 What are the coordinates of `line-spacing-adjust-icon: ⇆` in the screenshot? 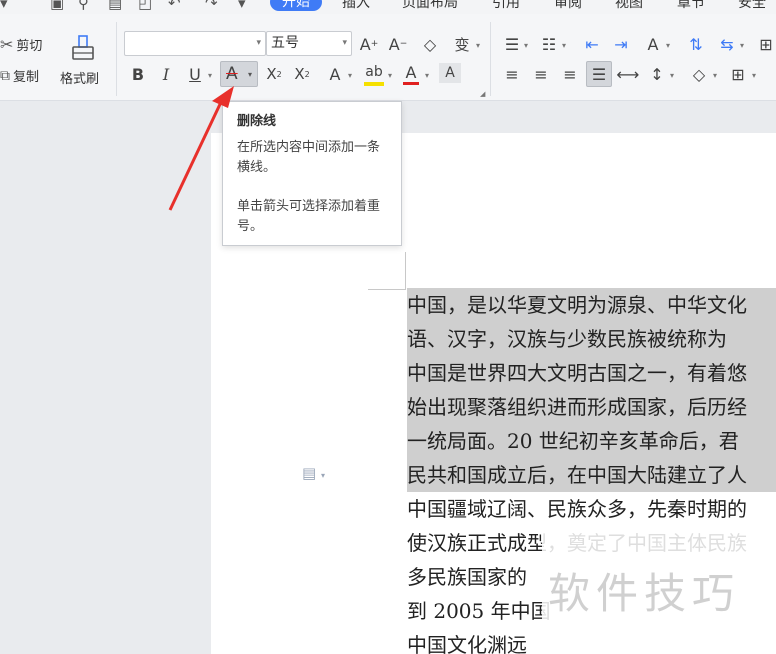 It's located at (727, 44).